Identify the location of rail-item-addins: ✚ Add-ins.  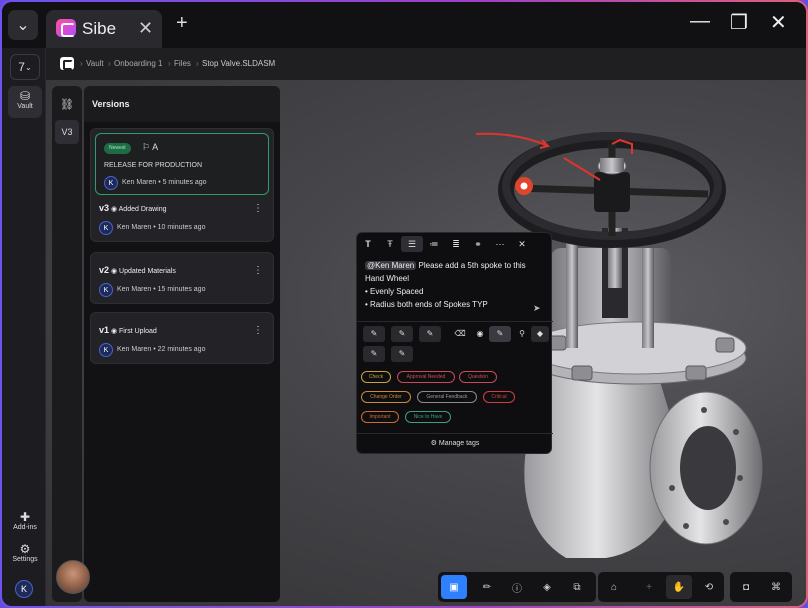
(25, 520).